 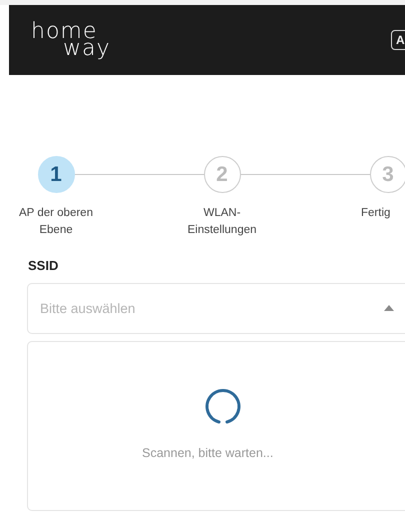 I want to click on step-indicator: 1, so click(x=56, y=174).